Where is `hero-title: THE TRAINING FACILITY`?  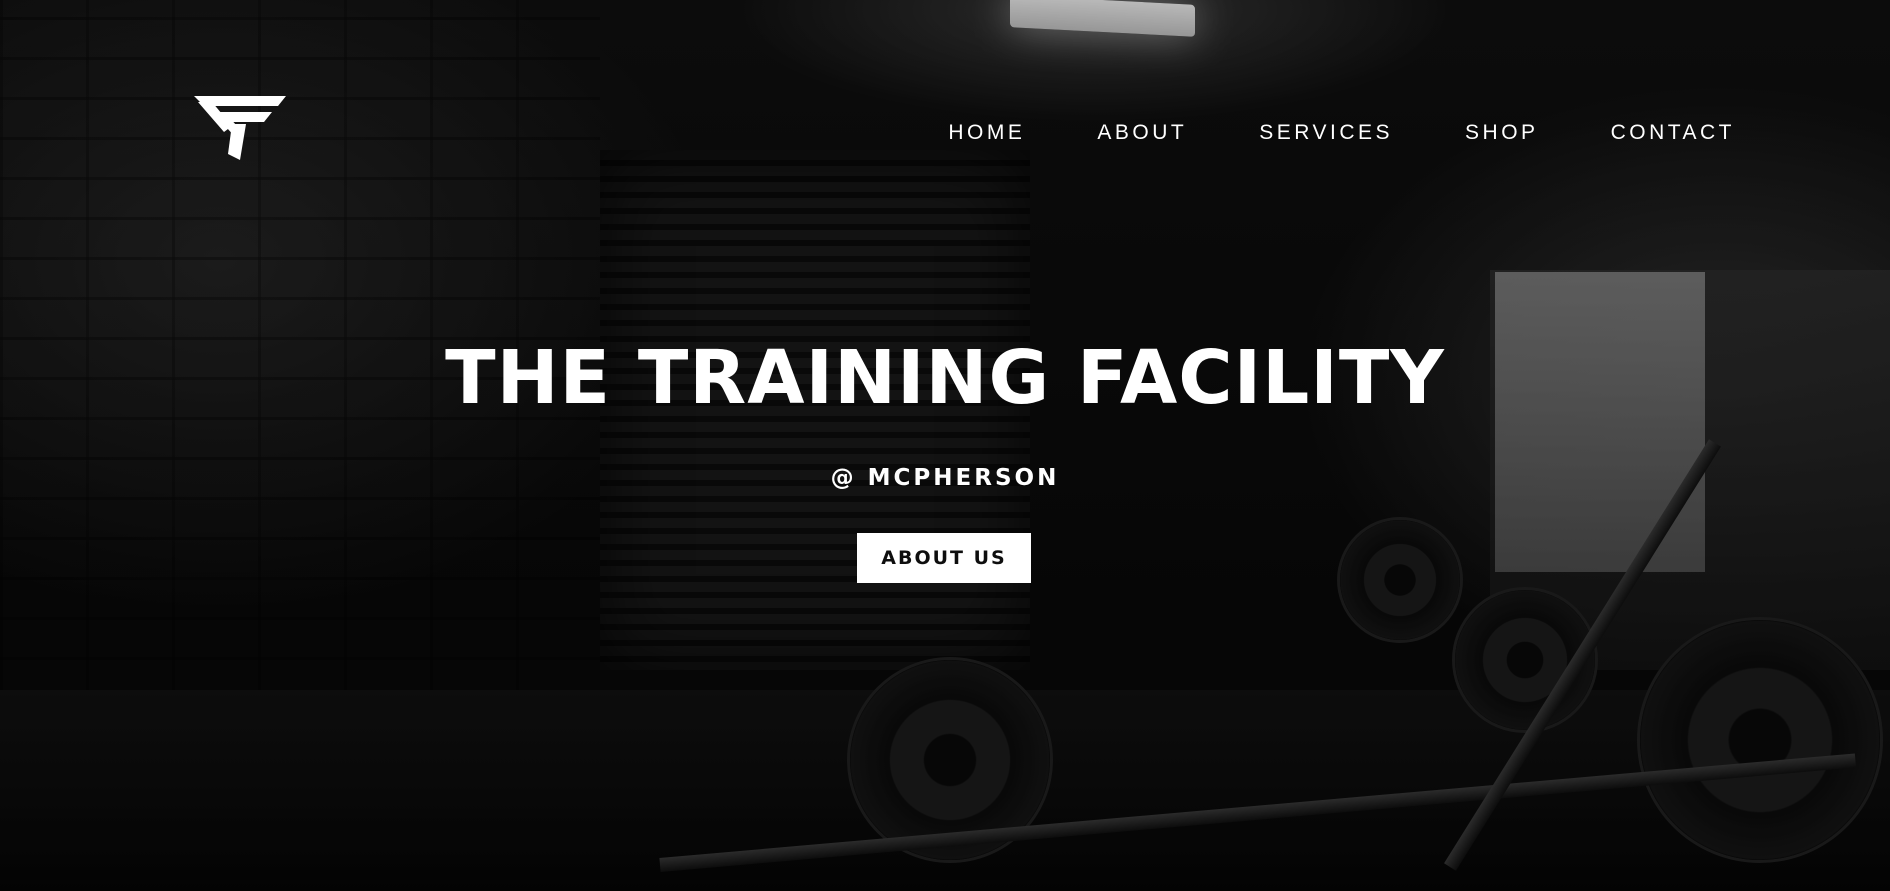
hero-title: THE TRAINING FACILITY is located at coordinates (945, 378).